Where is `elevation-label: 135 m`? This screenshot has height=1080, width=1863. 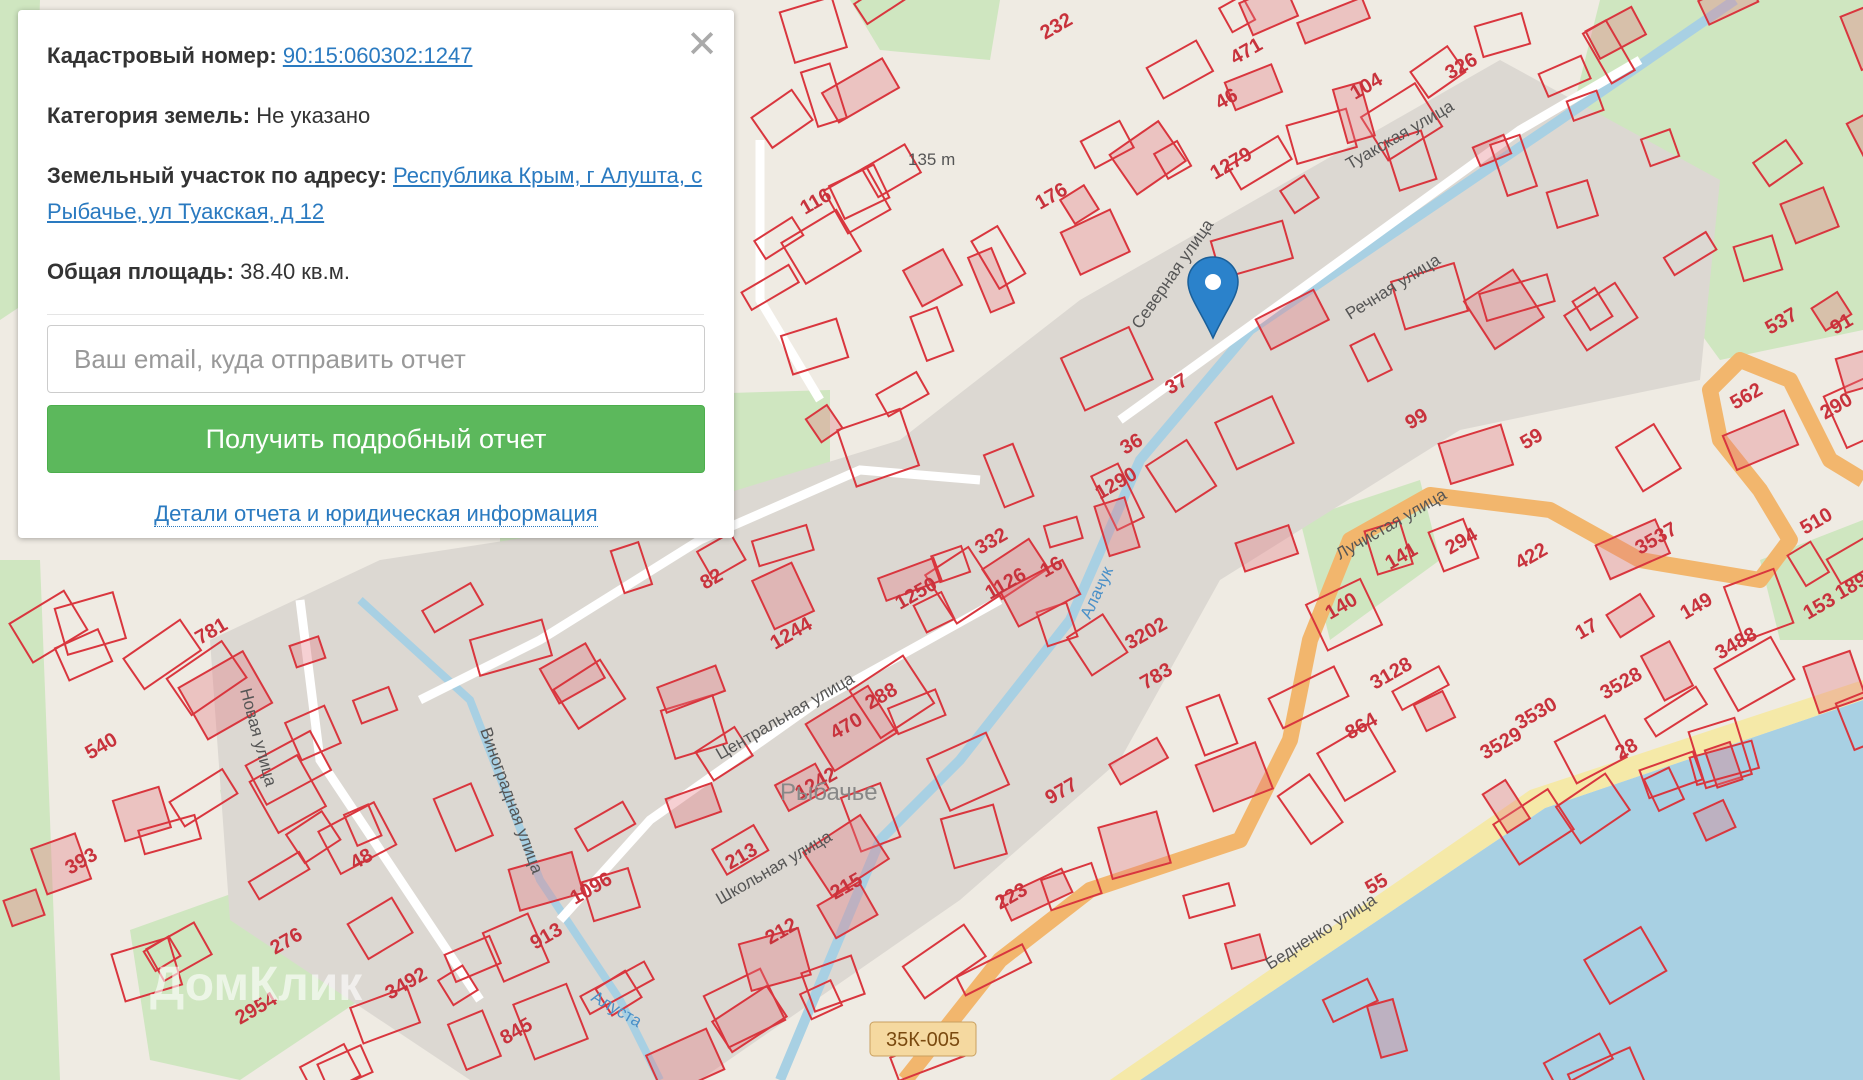 elevation-label: 135 m is located at coordinates (931, 159).